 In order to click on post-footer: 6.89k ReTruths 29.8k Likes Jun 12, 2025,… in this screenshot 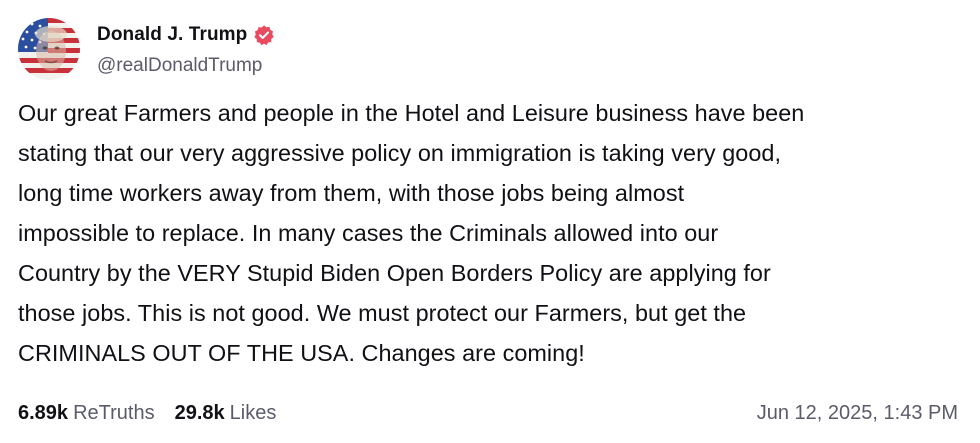, I will do `click(488, 413)`.